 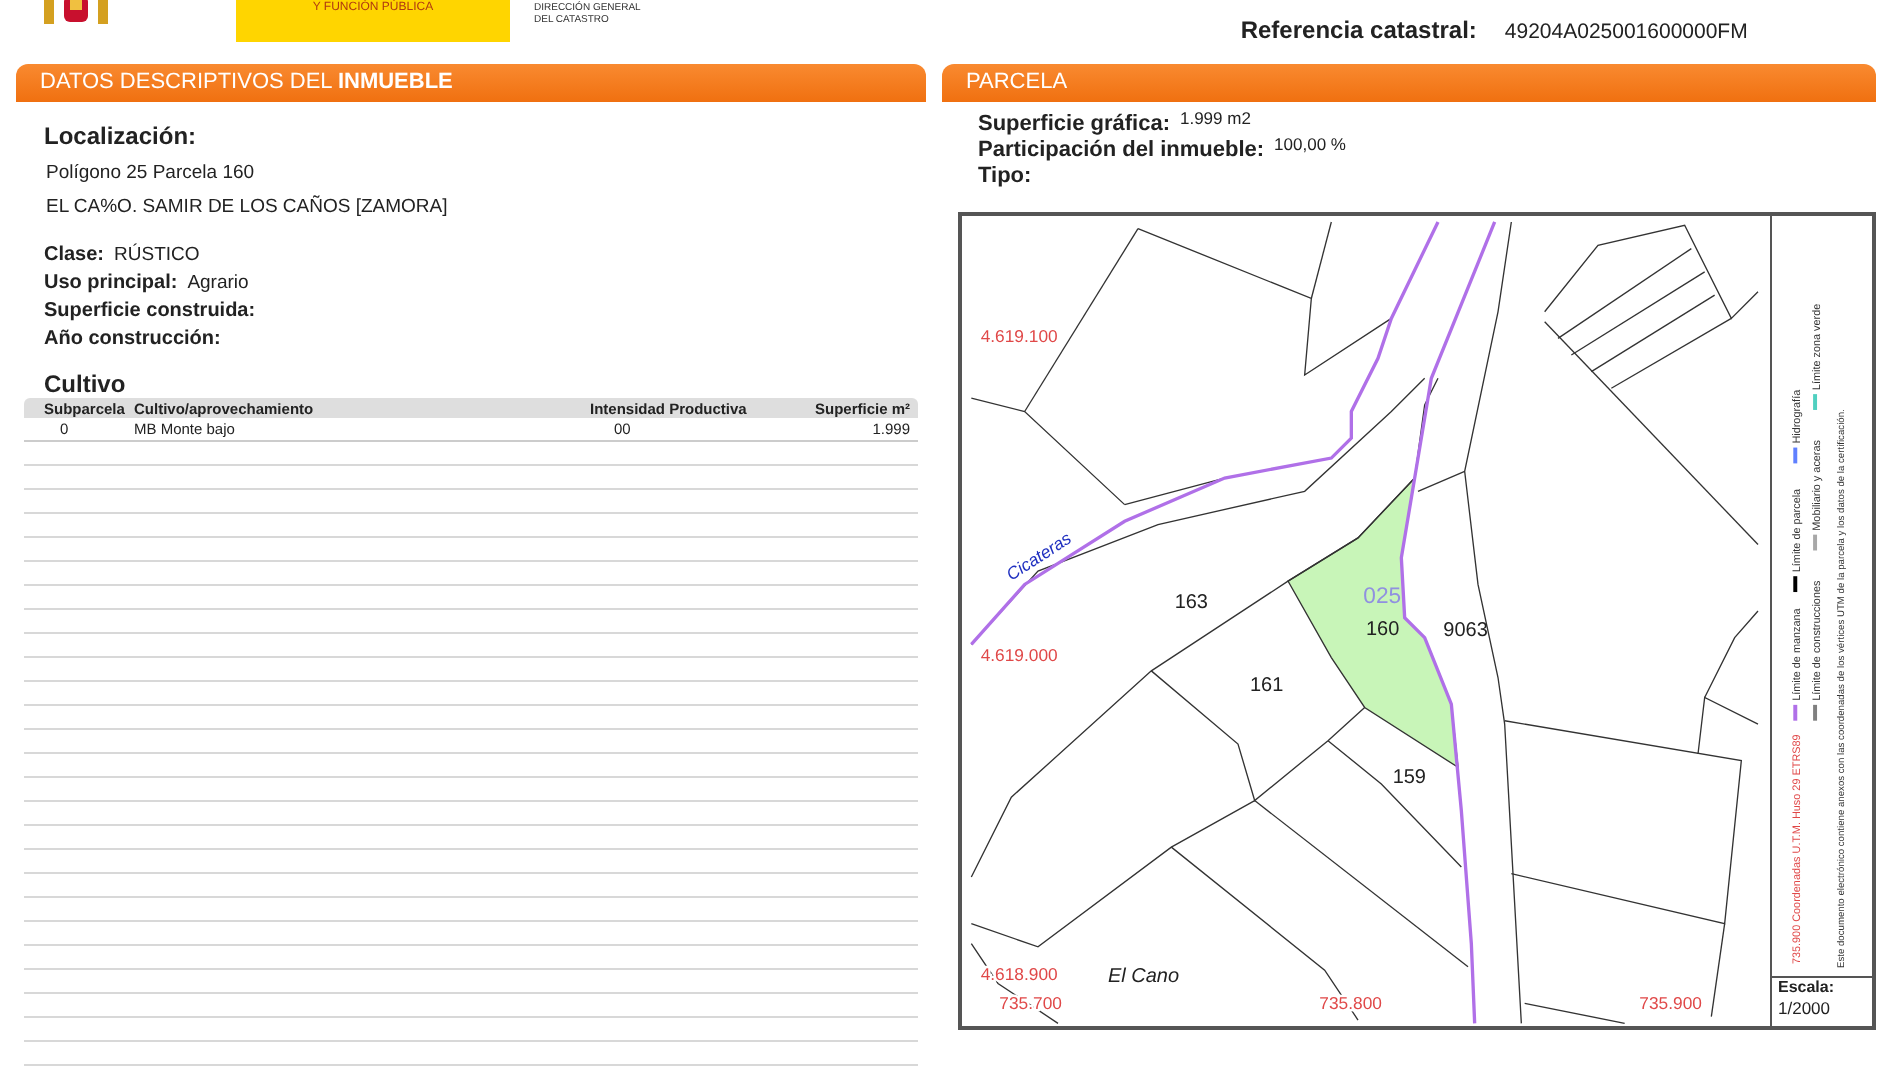 I want to click on map-label: 4.619.000, so click(x=1019, y=654).